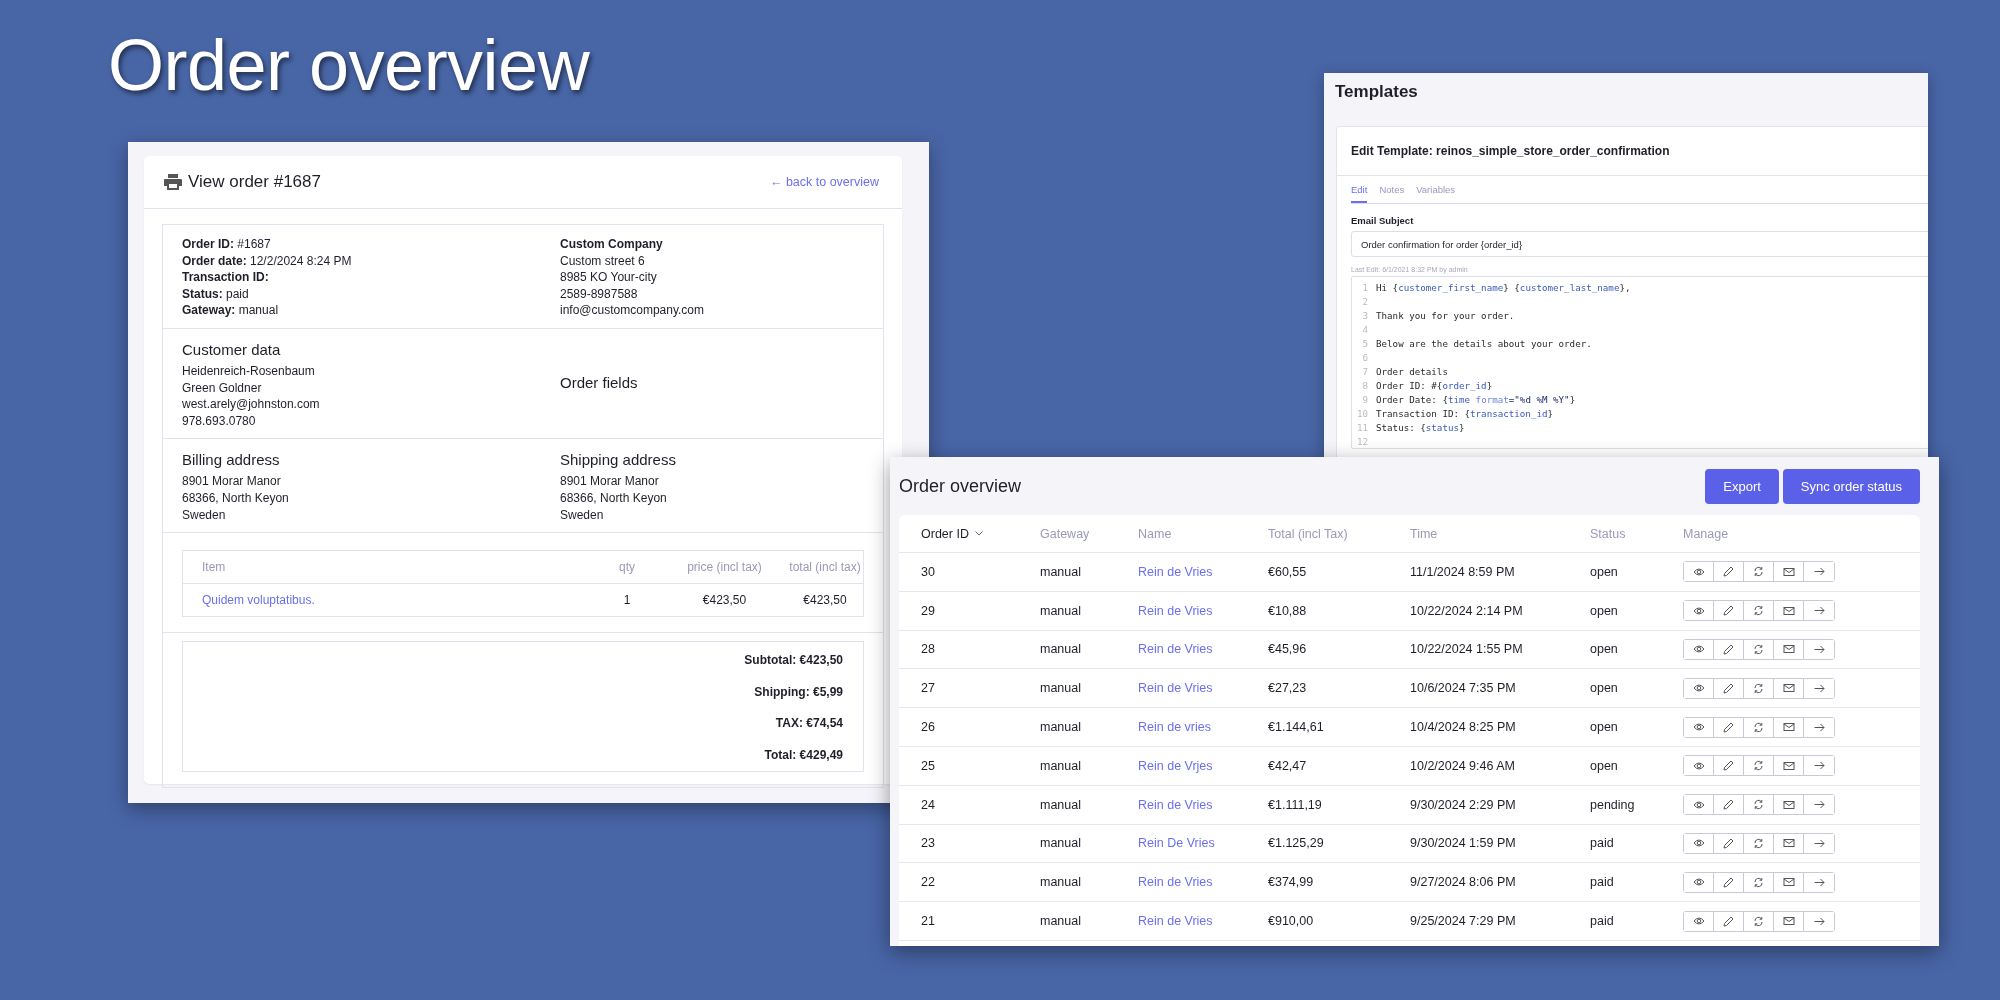 The image size is (2000, 1000). Describe the element at coordinates (1203, 765) in the screenshot. I see `customer-link: Rein de Vrjes` at that location.